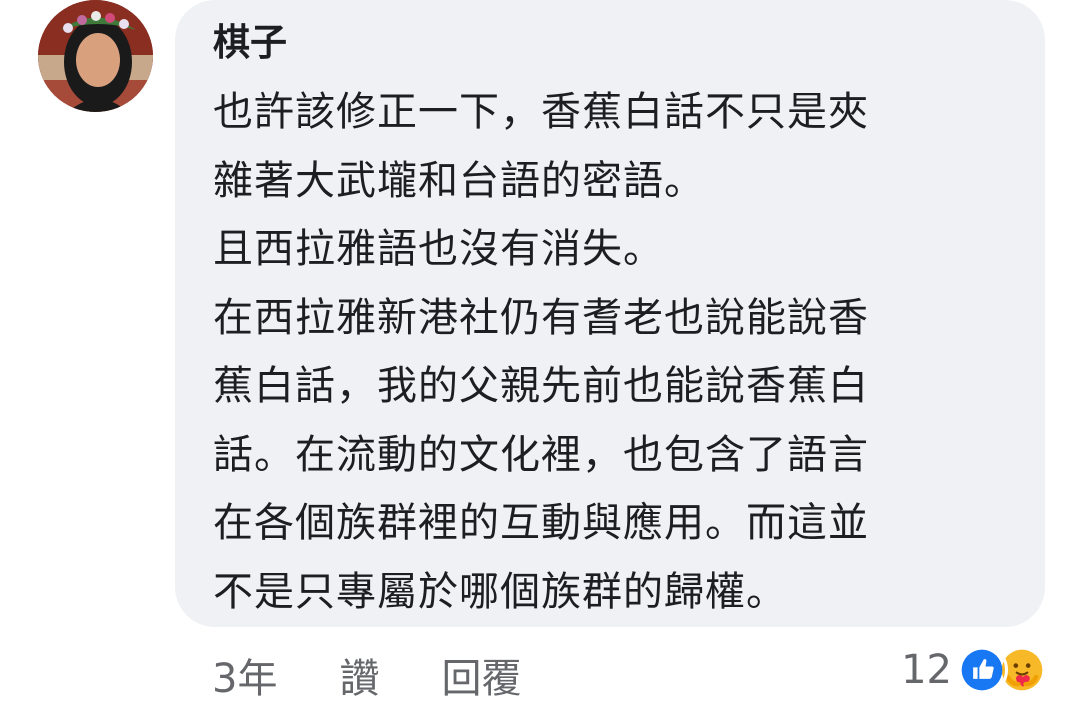 The image size is (1080, 710). Describe the element at coordinates (481, 675) in the screenshot. I see `reply-button: 回覆` at that location.